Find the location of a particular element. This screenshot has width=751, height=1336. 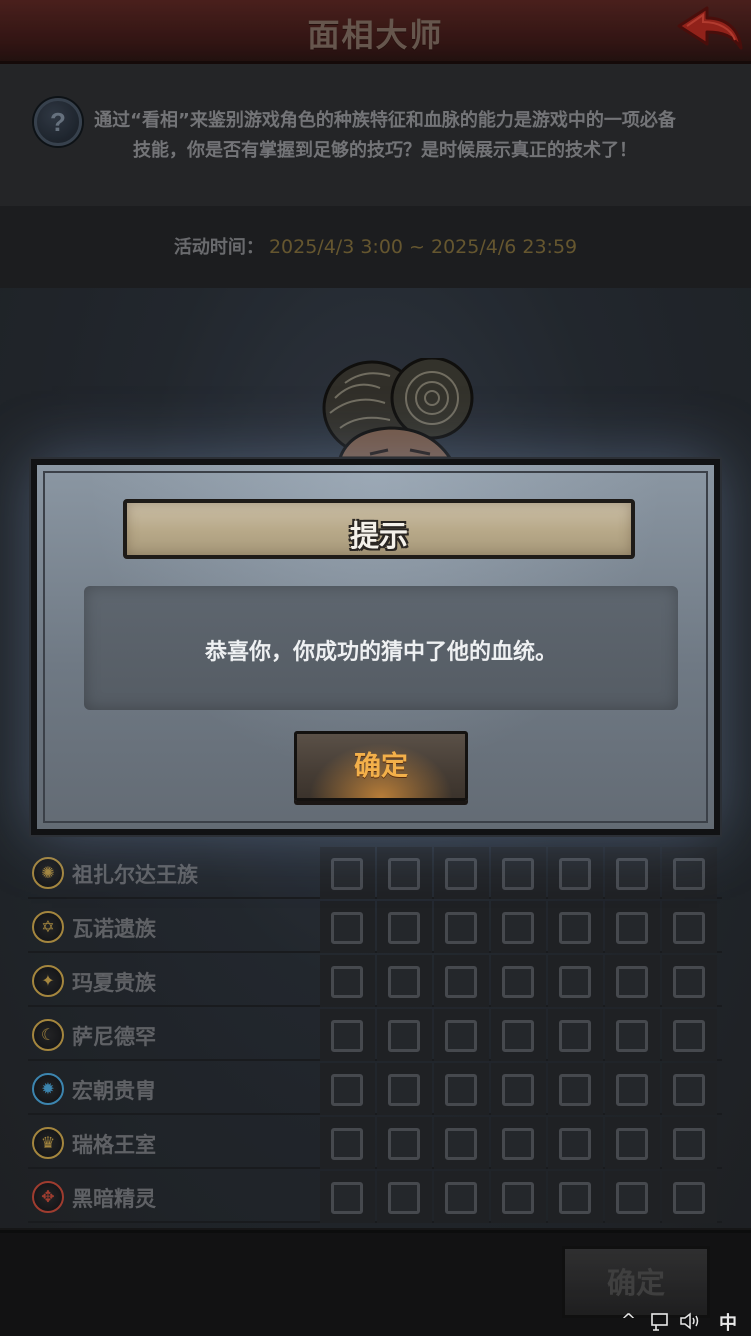

lineage-row: ☾ 萨尼德罕 is located at coordinates (375, 1035).